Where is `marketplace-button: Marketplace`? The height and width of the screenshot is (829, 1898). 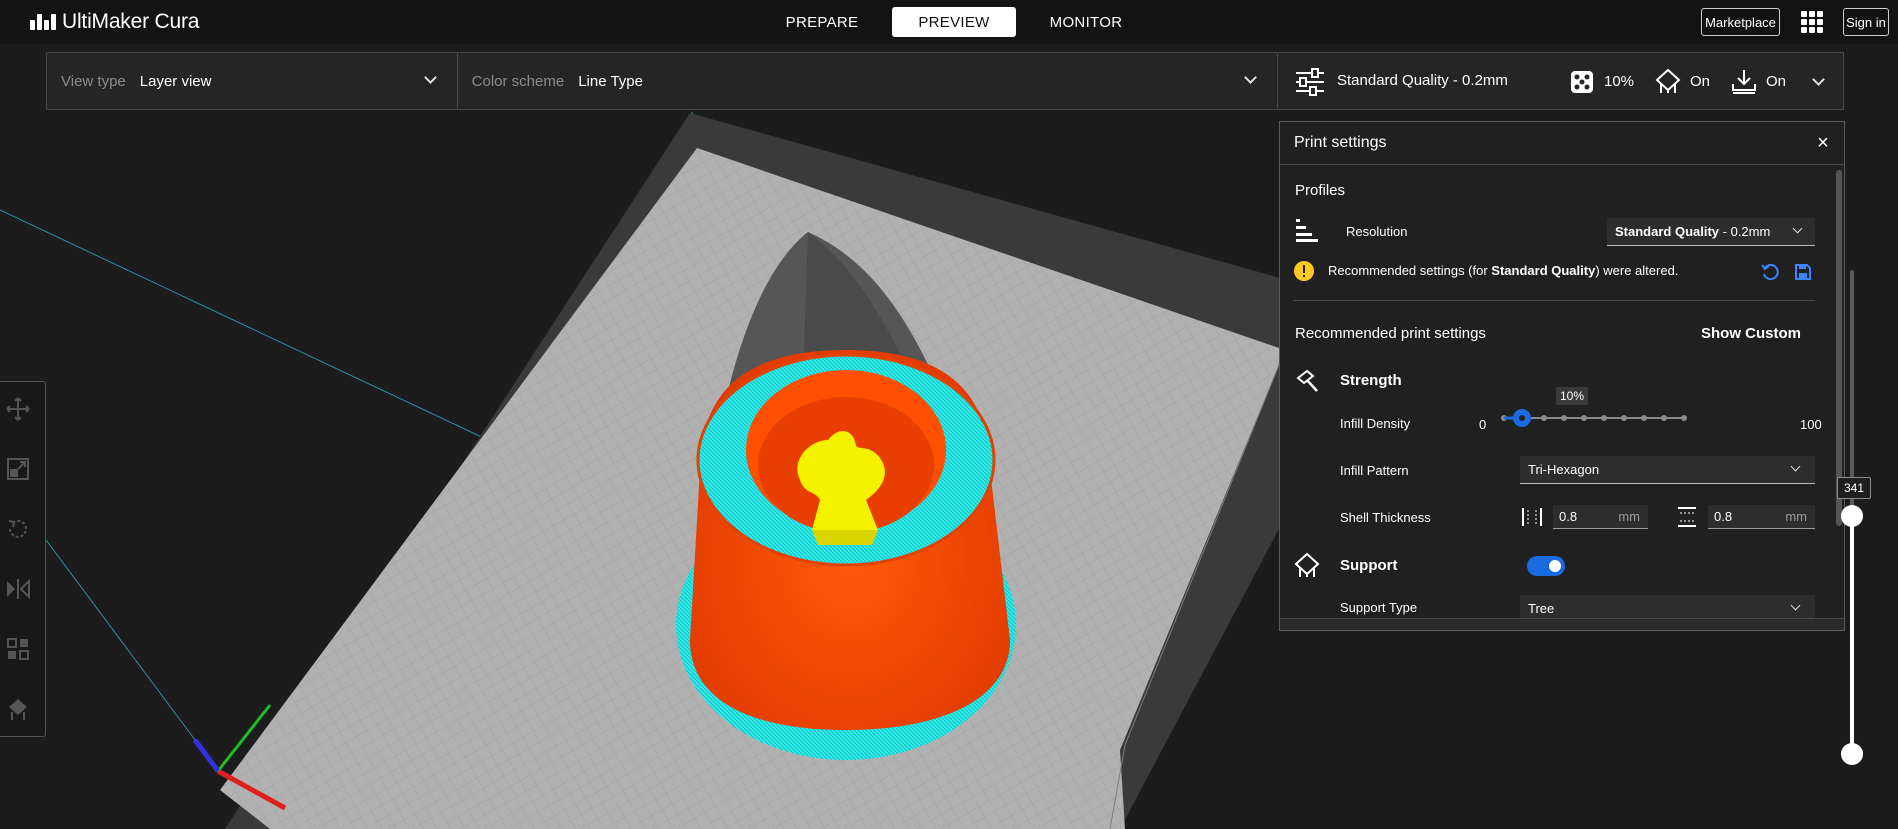
marketplace-button: Marketplace is located at coordinates (1740, 22).